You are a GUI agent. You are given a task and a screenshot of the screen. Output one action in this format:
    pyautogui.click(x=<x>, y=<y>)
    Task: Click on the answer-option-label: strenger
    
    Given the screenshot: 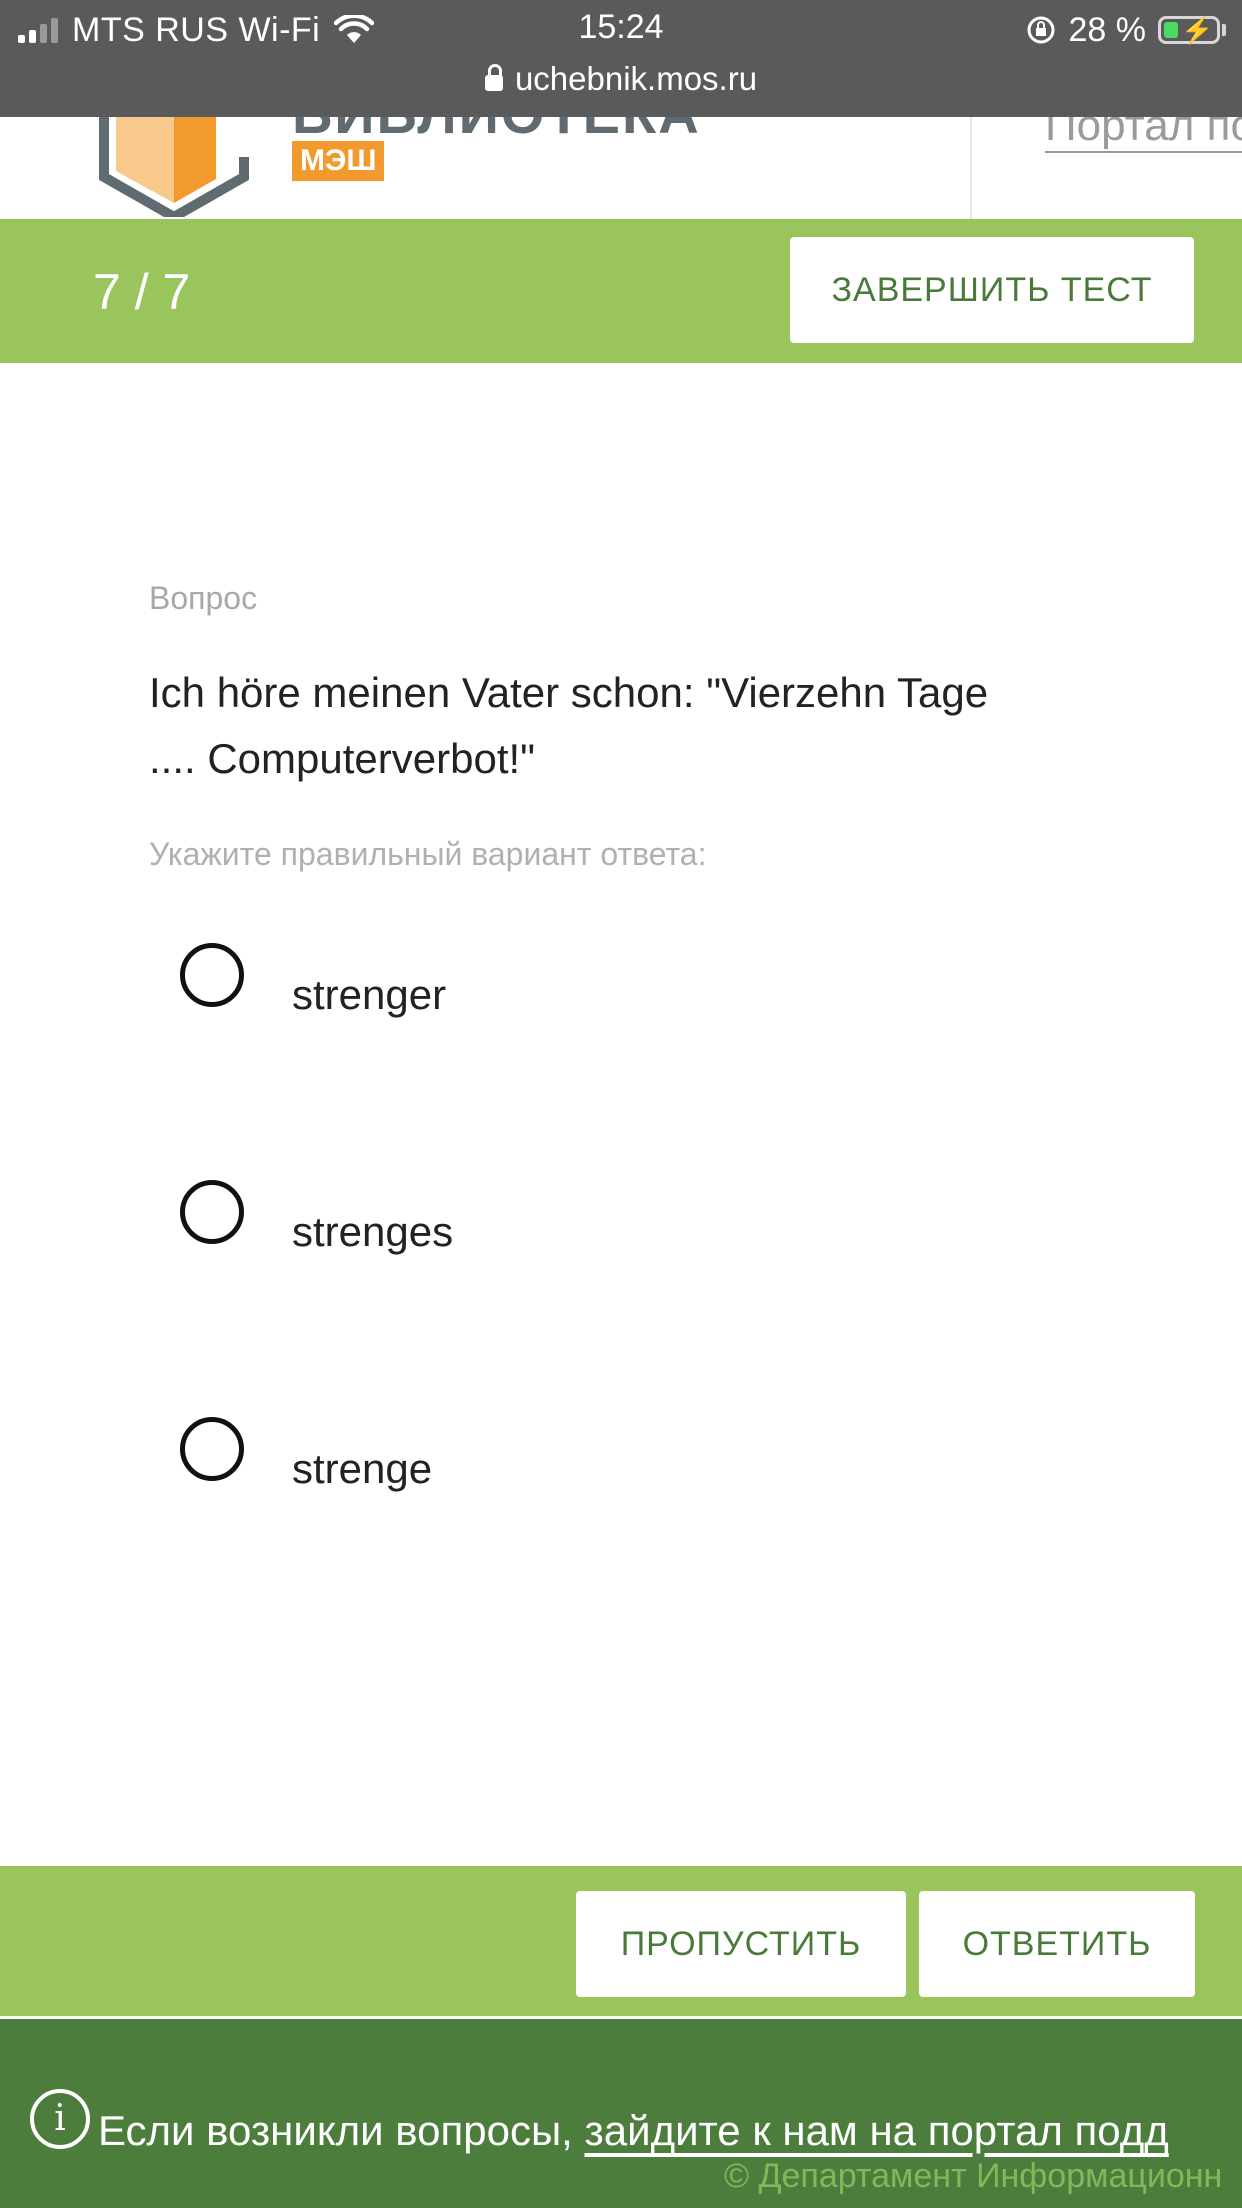 What is the action you would take?
    pyautogui.click(x=369, y=995)
    